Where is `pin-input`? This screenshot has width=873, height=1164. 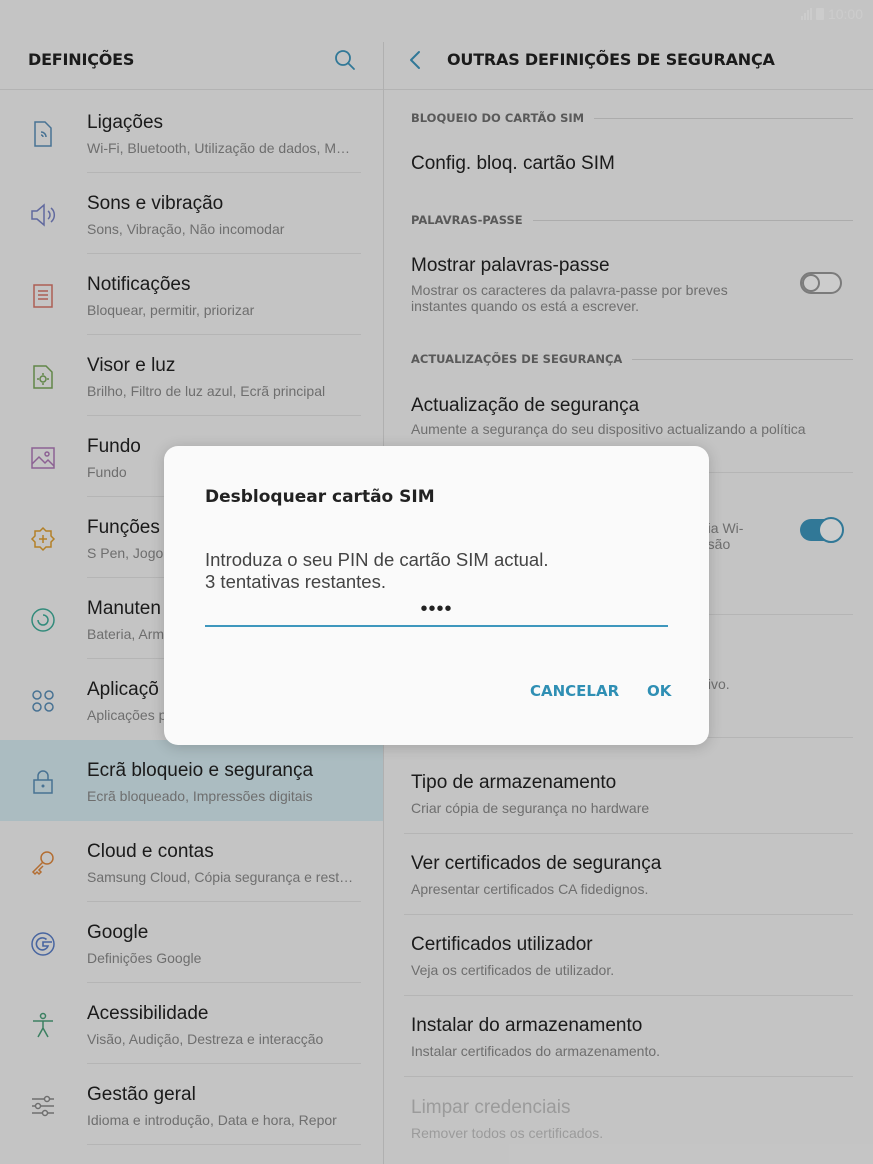
pin-input is located at coordinates (436, 610).